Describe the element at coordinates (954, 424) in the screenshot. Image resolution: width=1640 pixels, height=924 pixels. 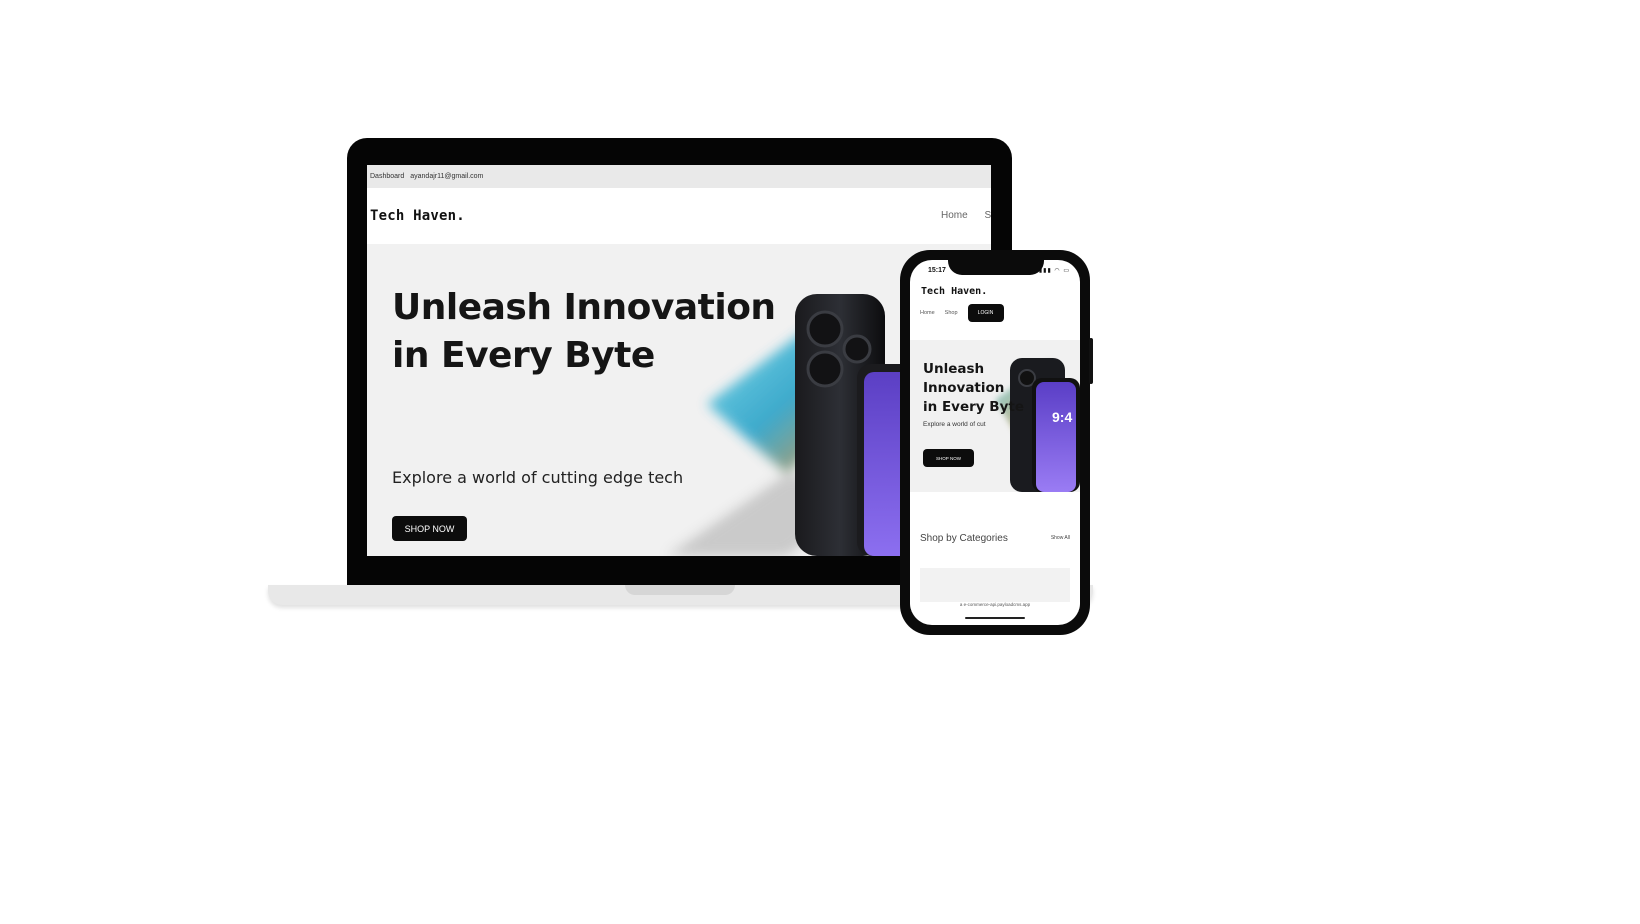
I see `phone-hero-subtitle: Explore a world of cut` at that location.